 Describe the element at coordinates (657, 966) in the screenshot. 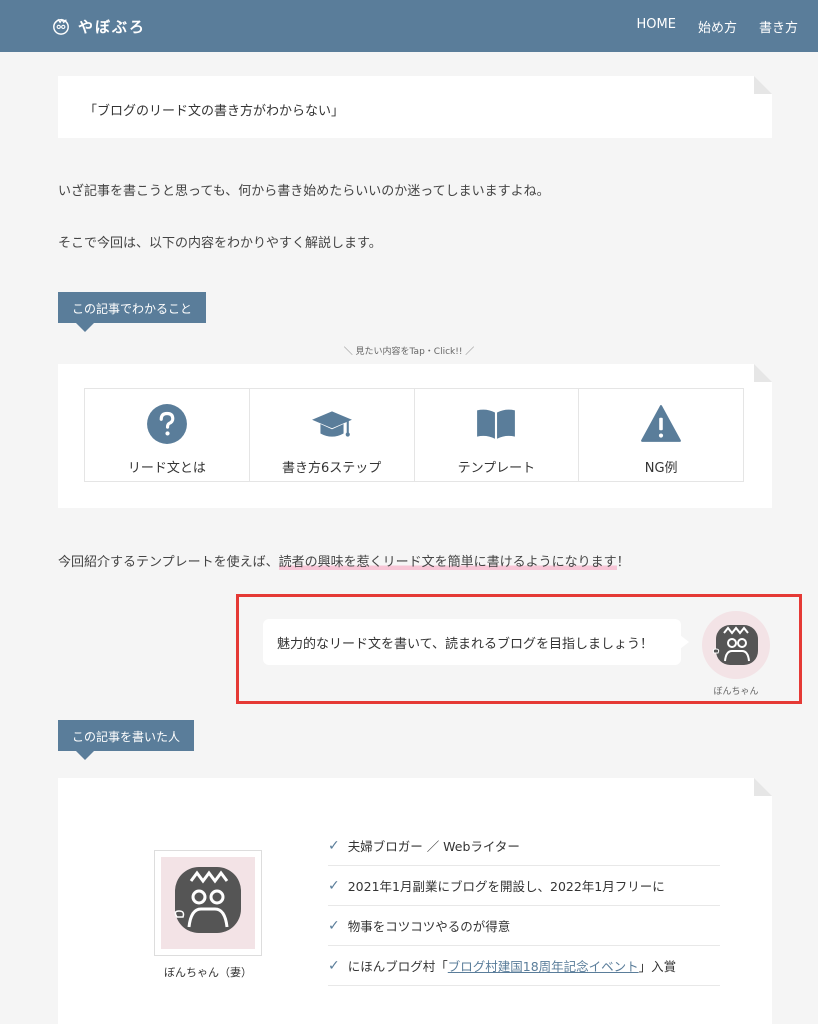

I see `award-suffix: 」入賞` at that location.